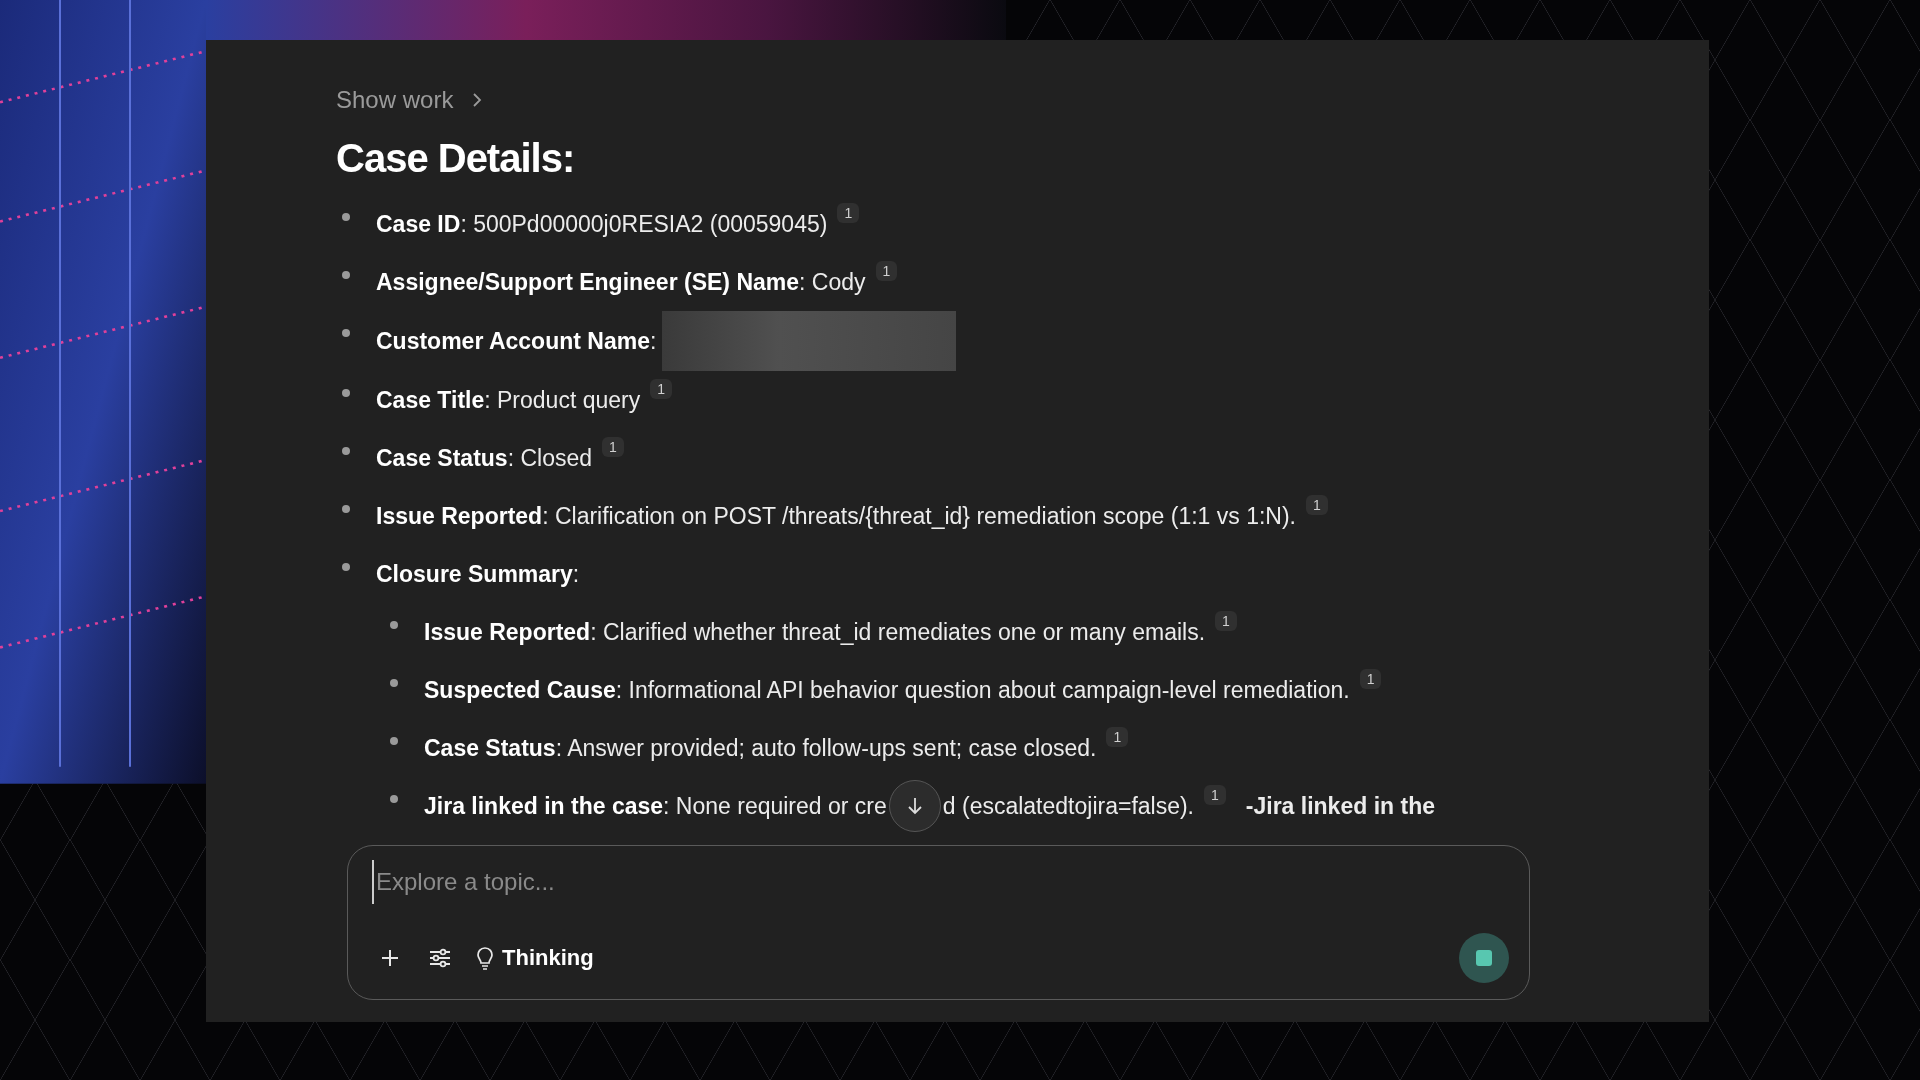 The height and width of the screenshot is (1080, 1920). Describe the element at coordinates (914, 806) in the screenshot. I see `arrow-down-icon` at that location.